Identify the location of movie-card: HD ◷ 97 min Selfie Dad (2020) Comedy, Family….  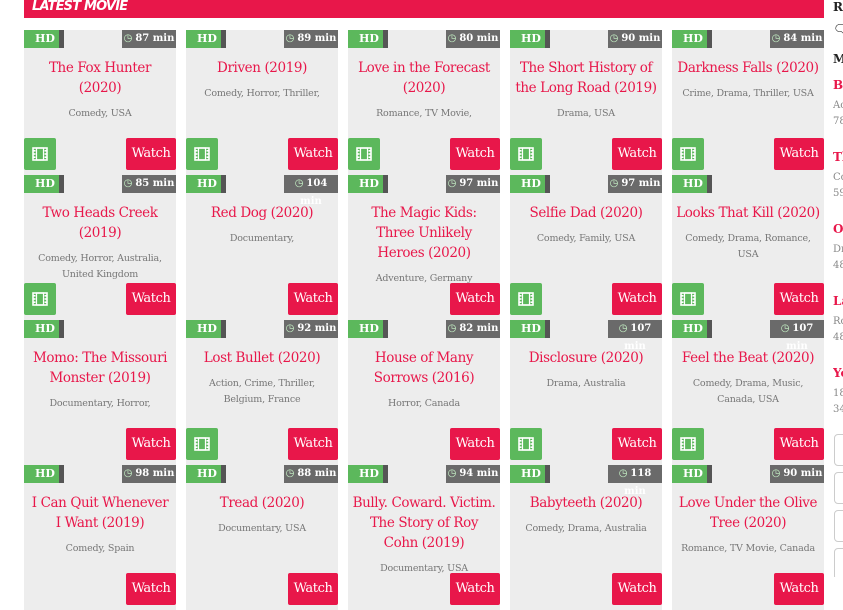
(586, 247).